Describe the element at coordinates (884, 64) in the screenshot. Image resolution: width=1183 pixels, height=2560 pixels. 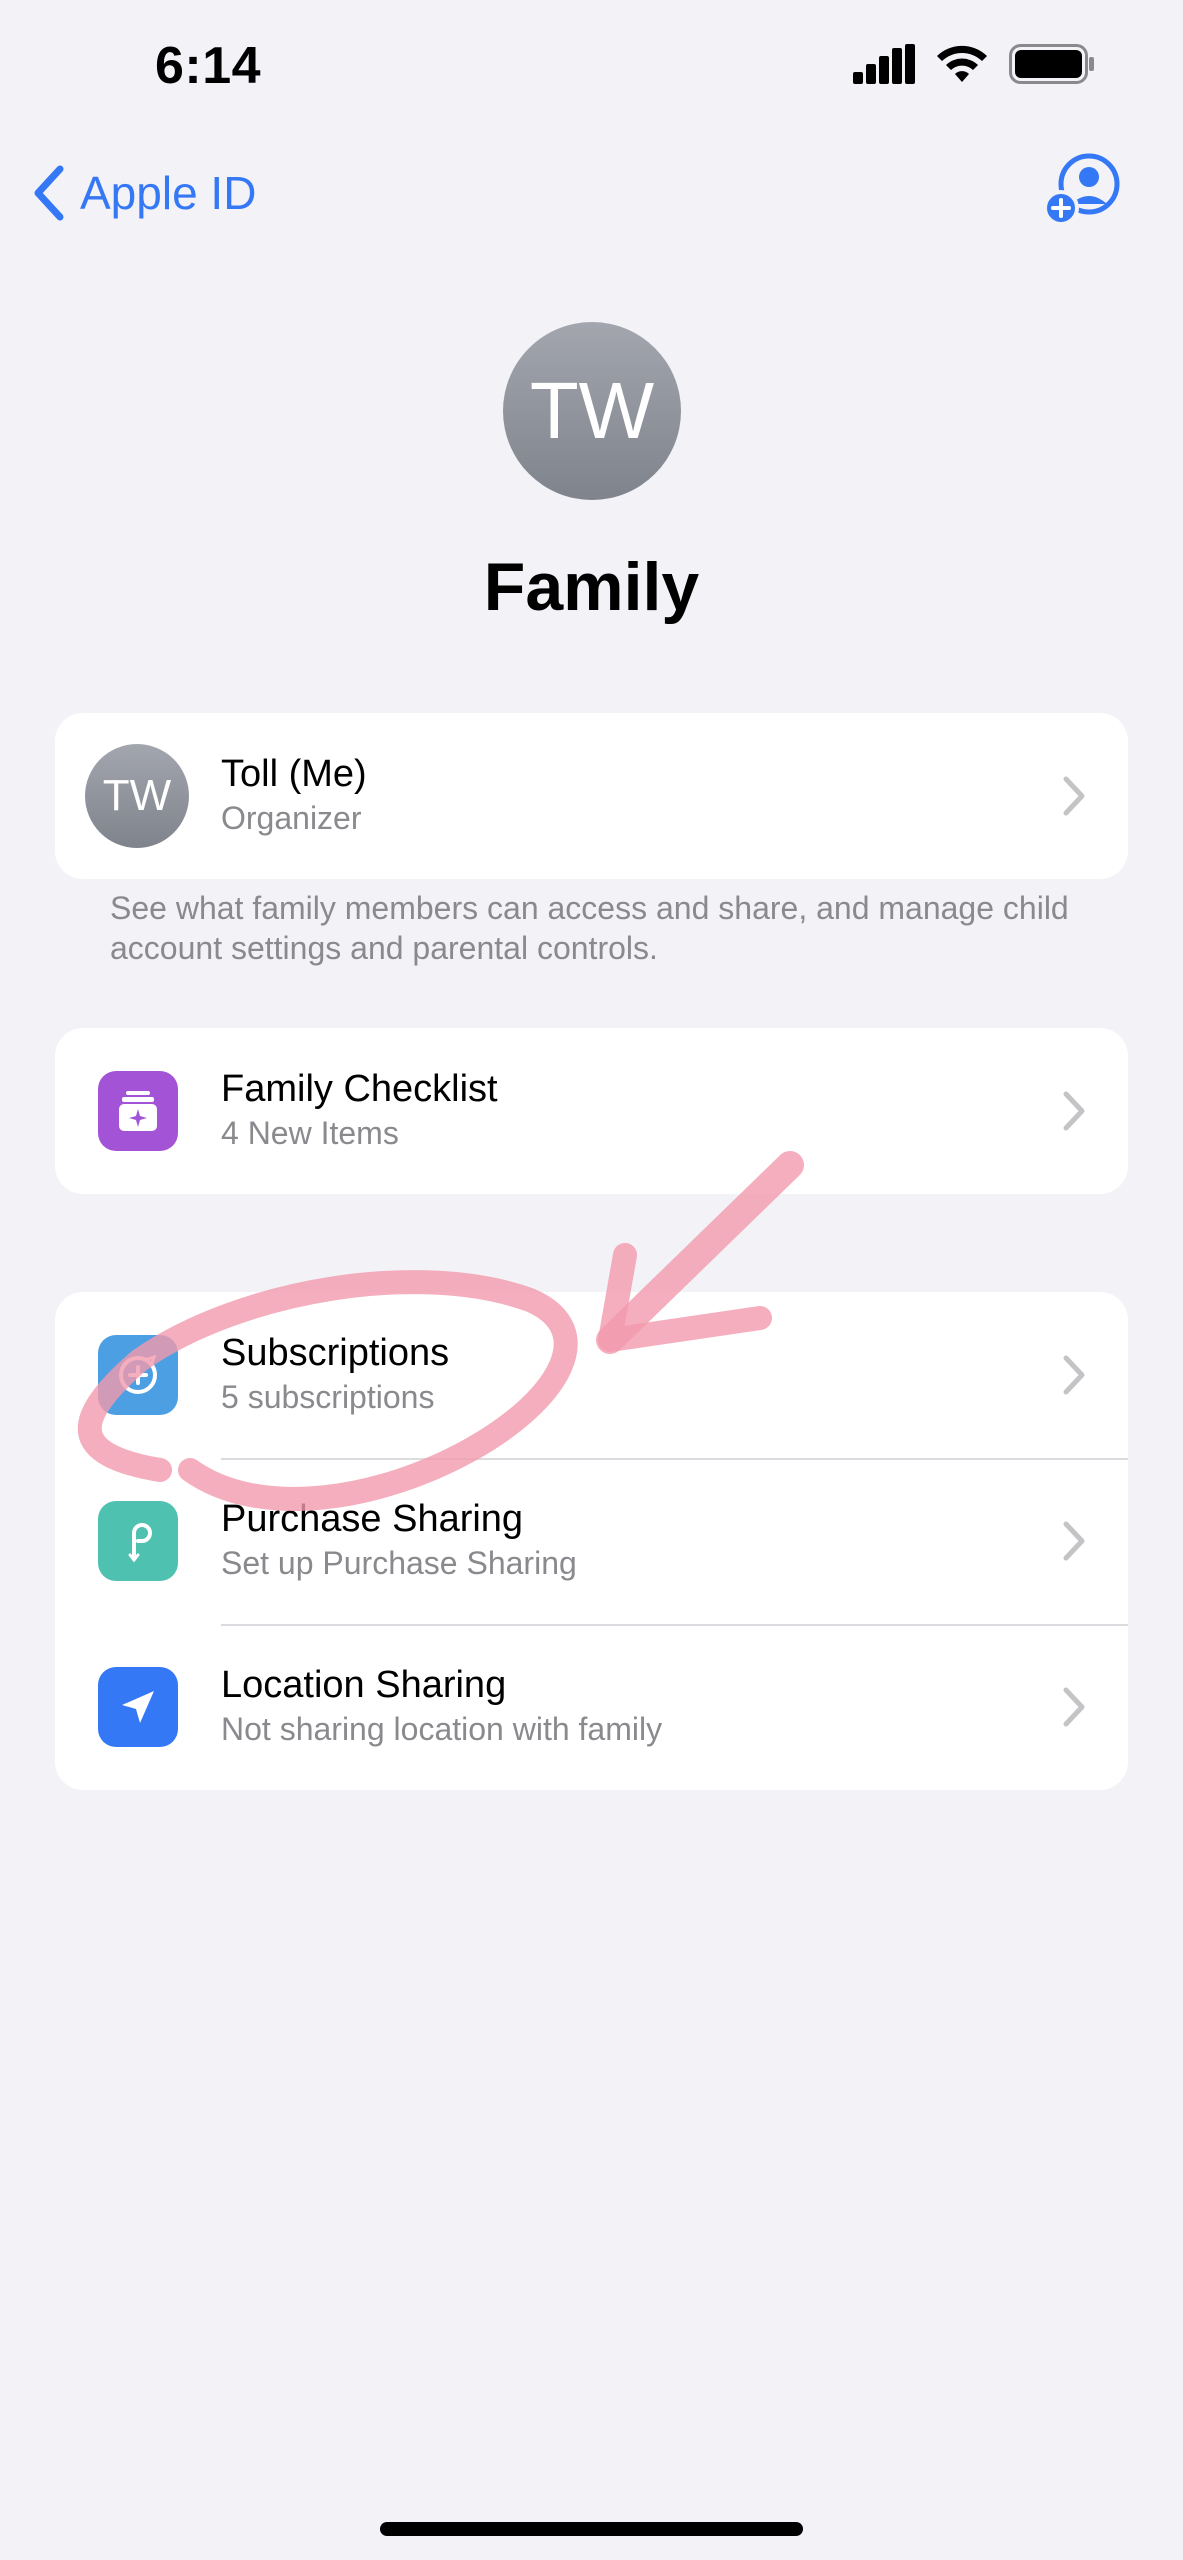
I see `cellular-signal-icon` at that location.